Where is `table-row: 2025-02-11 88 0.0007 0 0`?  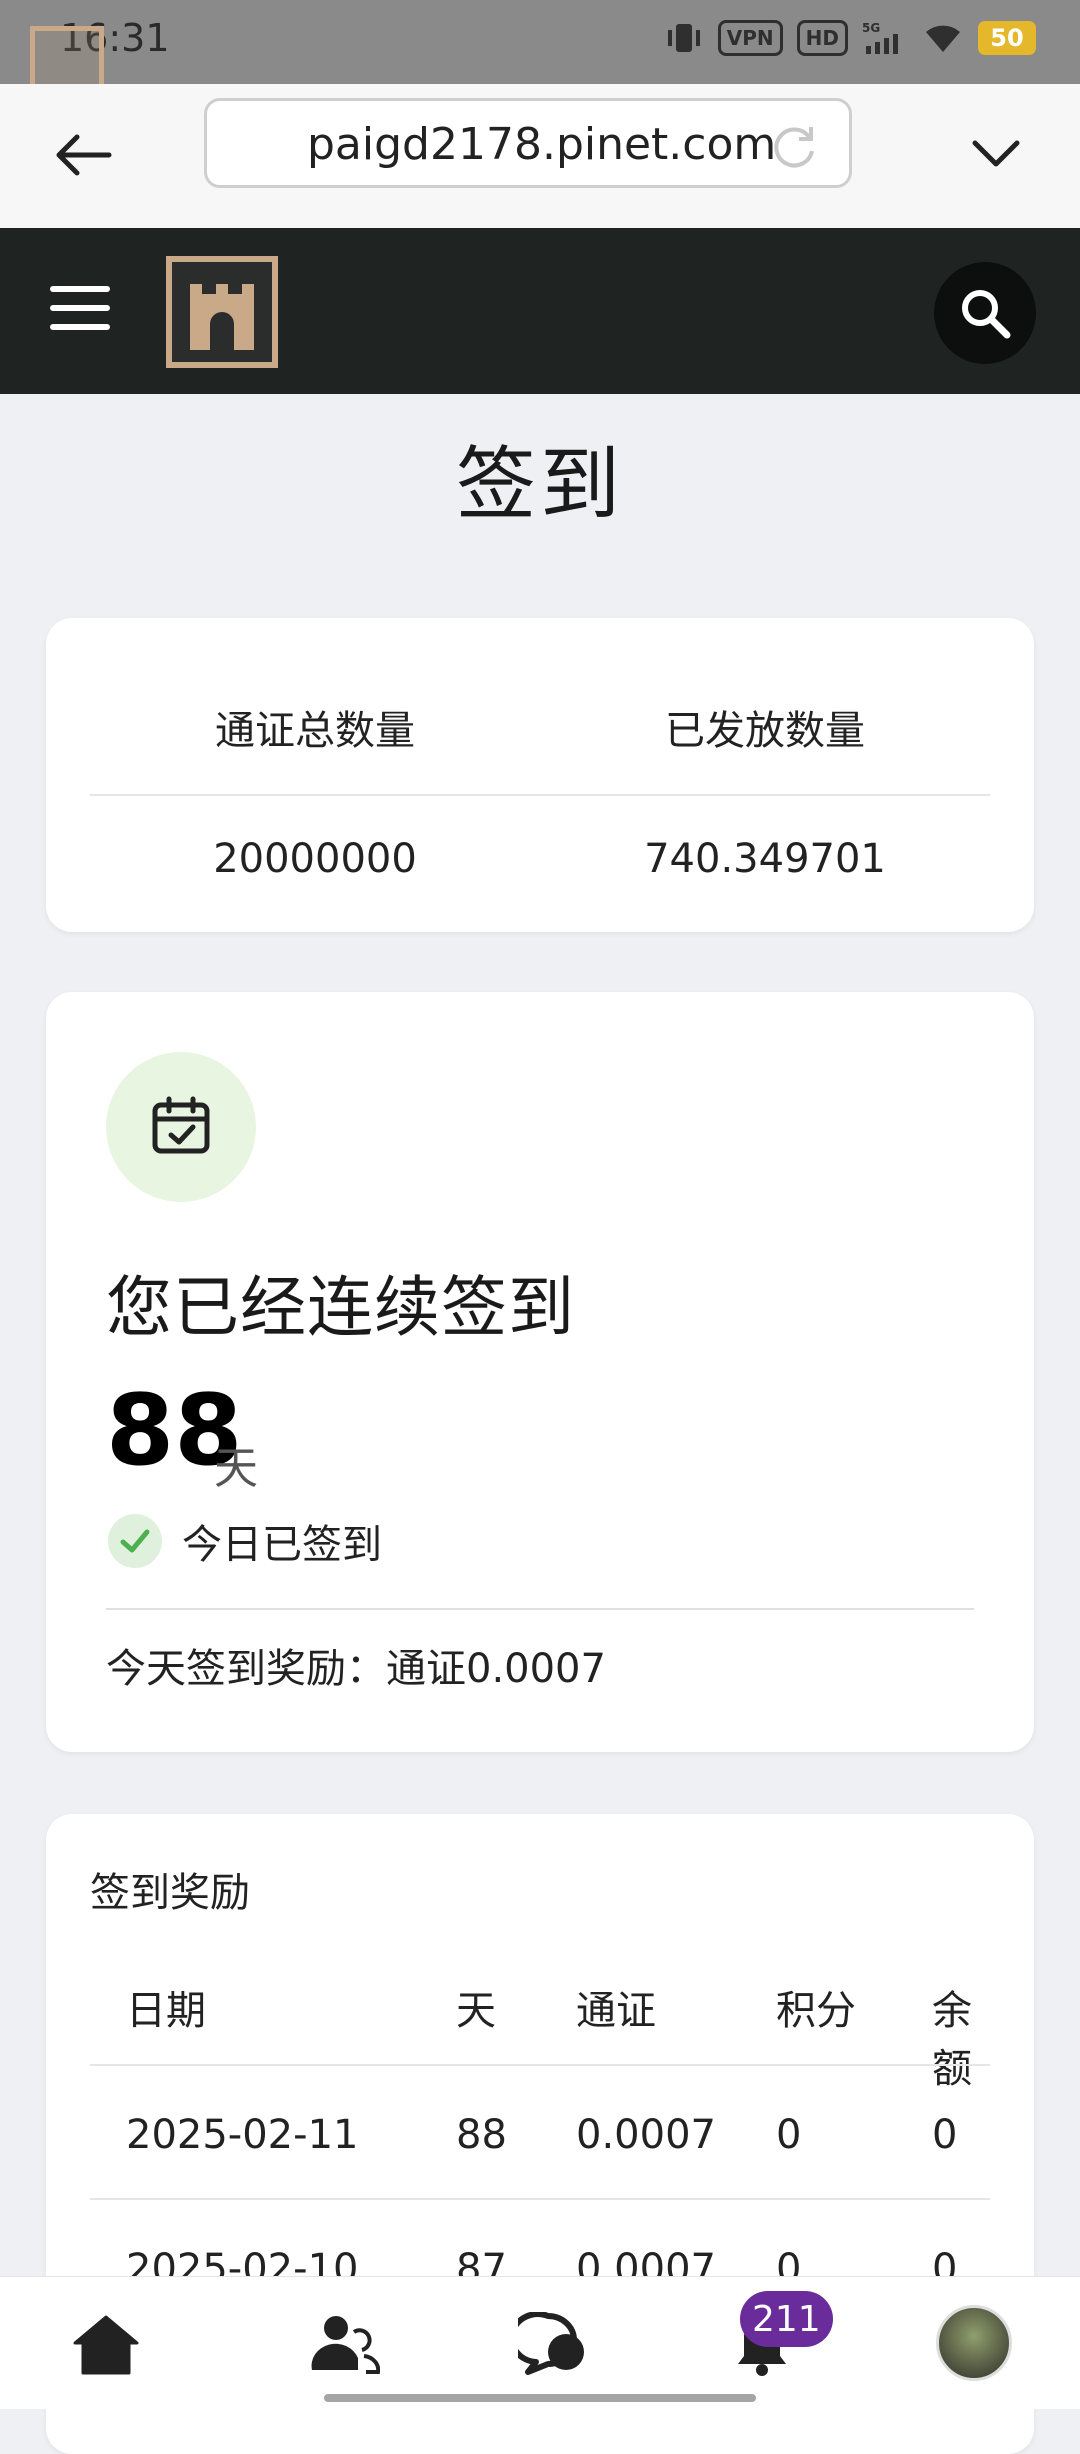
table-row: 2025-02-11 88 0.0007 0 0 is located at coordinates (540, 2133).